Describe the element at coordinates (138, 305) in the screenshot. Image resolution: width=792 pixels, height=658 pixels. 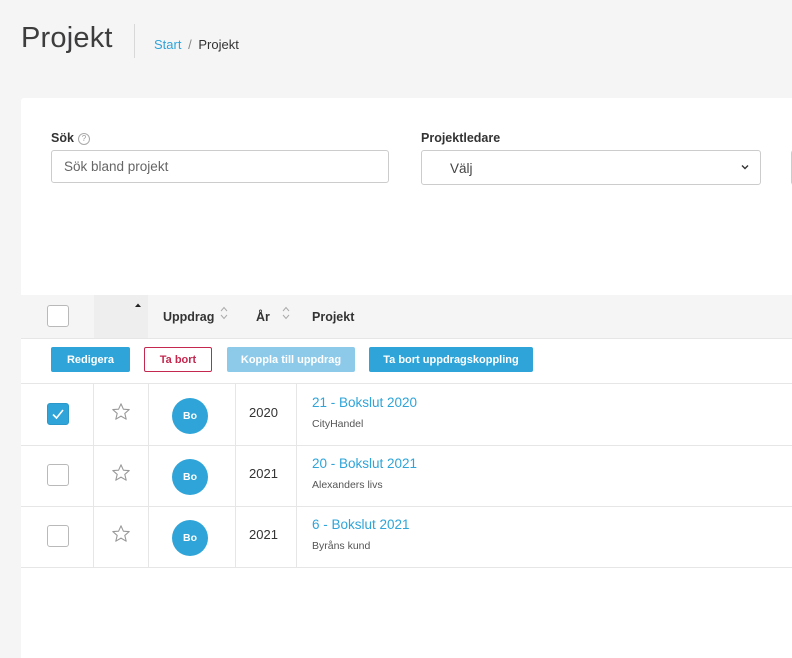
I see `sort-asc-icon` at that location.